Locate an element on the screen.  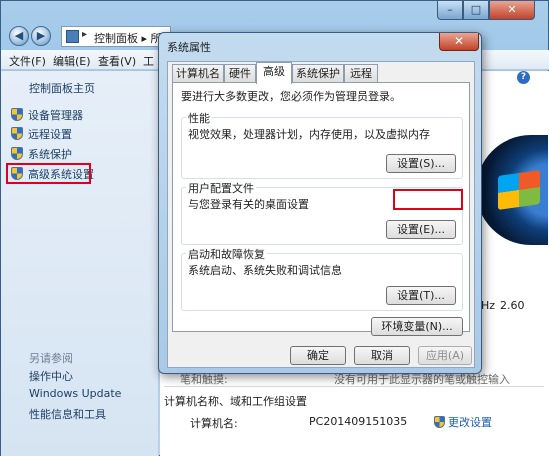
apply-button: 应用(A) is located at coordinates (445, 355).